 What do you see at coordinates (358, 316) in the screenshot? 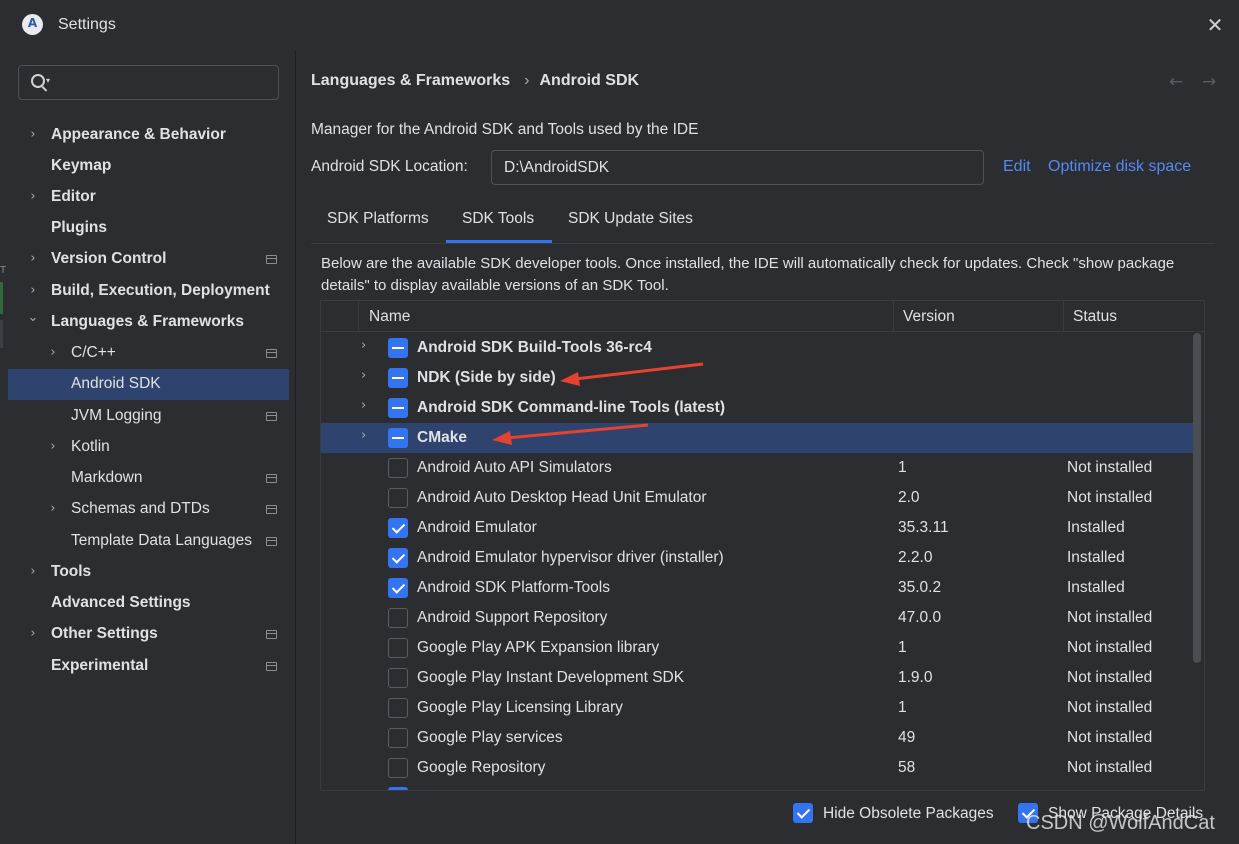
I see `column-divider` at bounding box center [358, 316].